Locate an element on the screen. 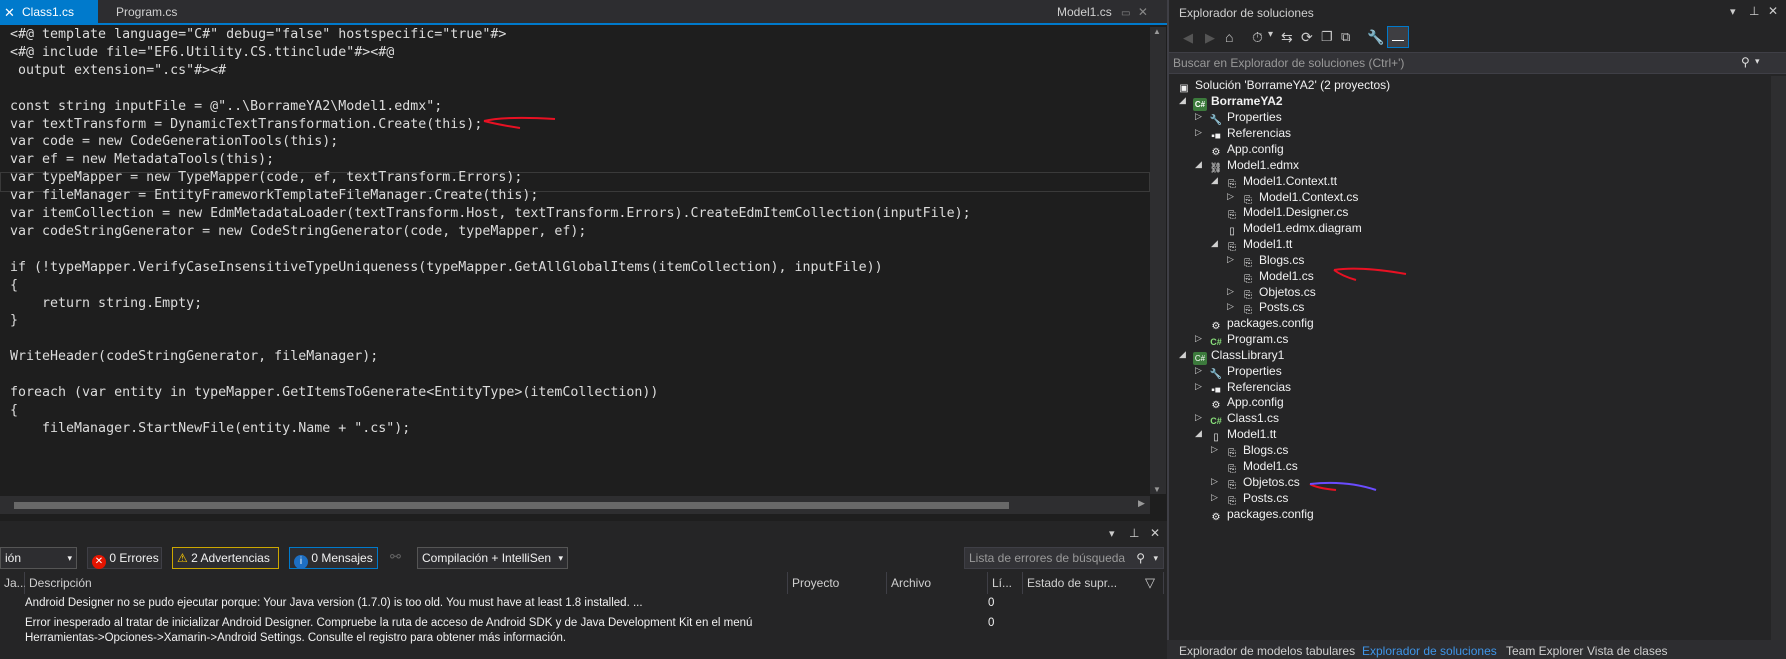  scroll-up-icon: ▲ is located at coordinates (1157, 31).